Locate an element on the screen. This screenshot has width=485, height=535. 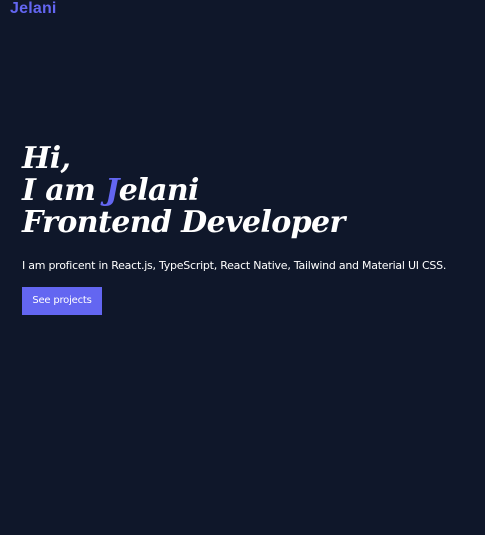
brand-logo-link: Jelani is located at coordinates (33, 9).